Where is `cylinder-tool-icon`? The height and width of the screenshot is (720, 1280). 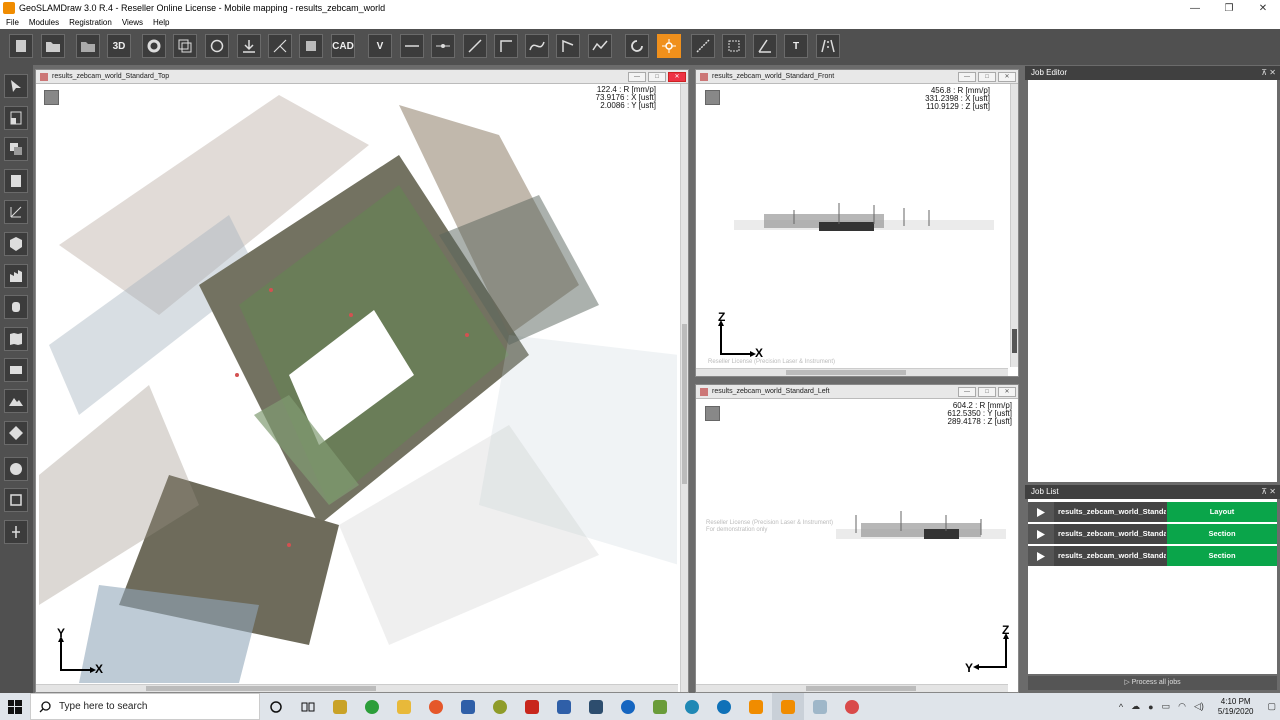
cylinder-tool-icon is located at coordinates (16, 307).